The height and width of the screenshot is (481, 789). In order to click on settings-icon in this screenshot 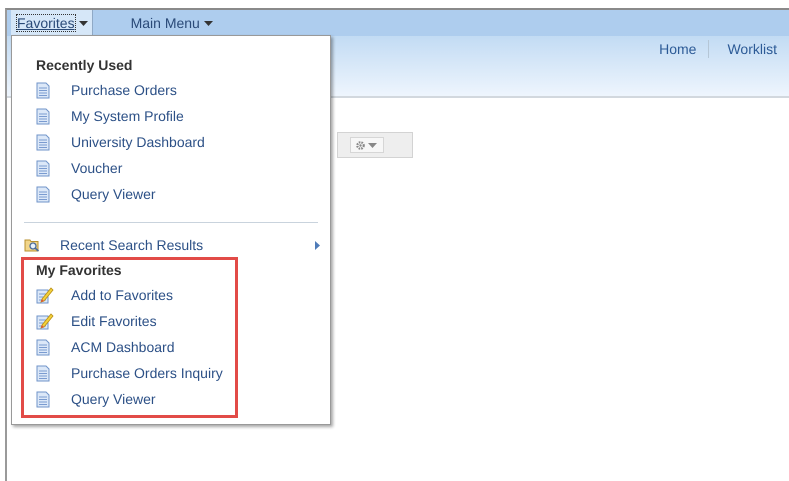, I will do `click(367, 145)`.